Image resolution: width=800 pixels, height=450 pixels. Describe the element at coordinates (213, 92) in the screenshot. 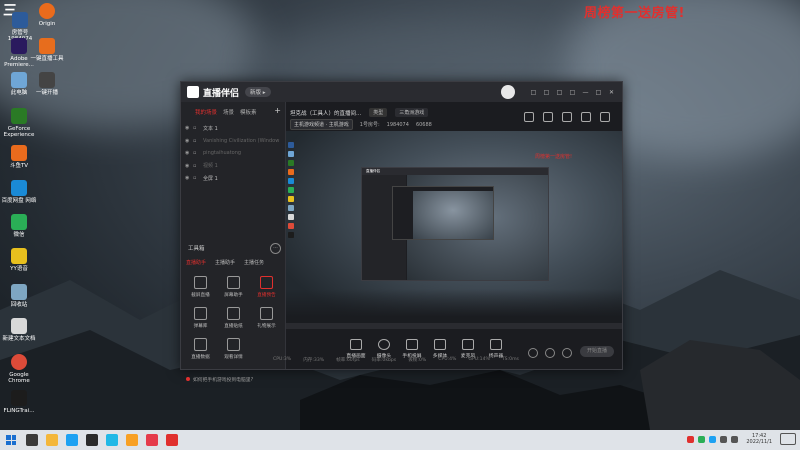

I see `app-logo: 直播伴侣` at that location.